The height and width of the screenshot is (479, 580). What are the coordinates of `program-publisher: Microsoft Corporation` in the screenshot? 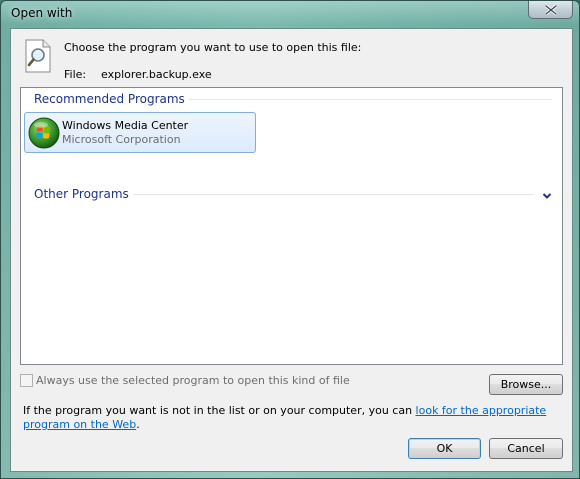 It's located at (121, 139).